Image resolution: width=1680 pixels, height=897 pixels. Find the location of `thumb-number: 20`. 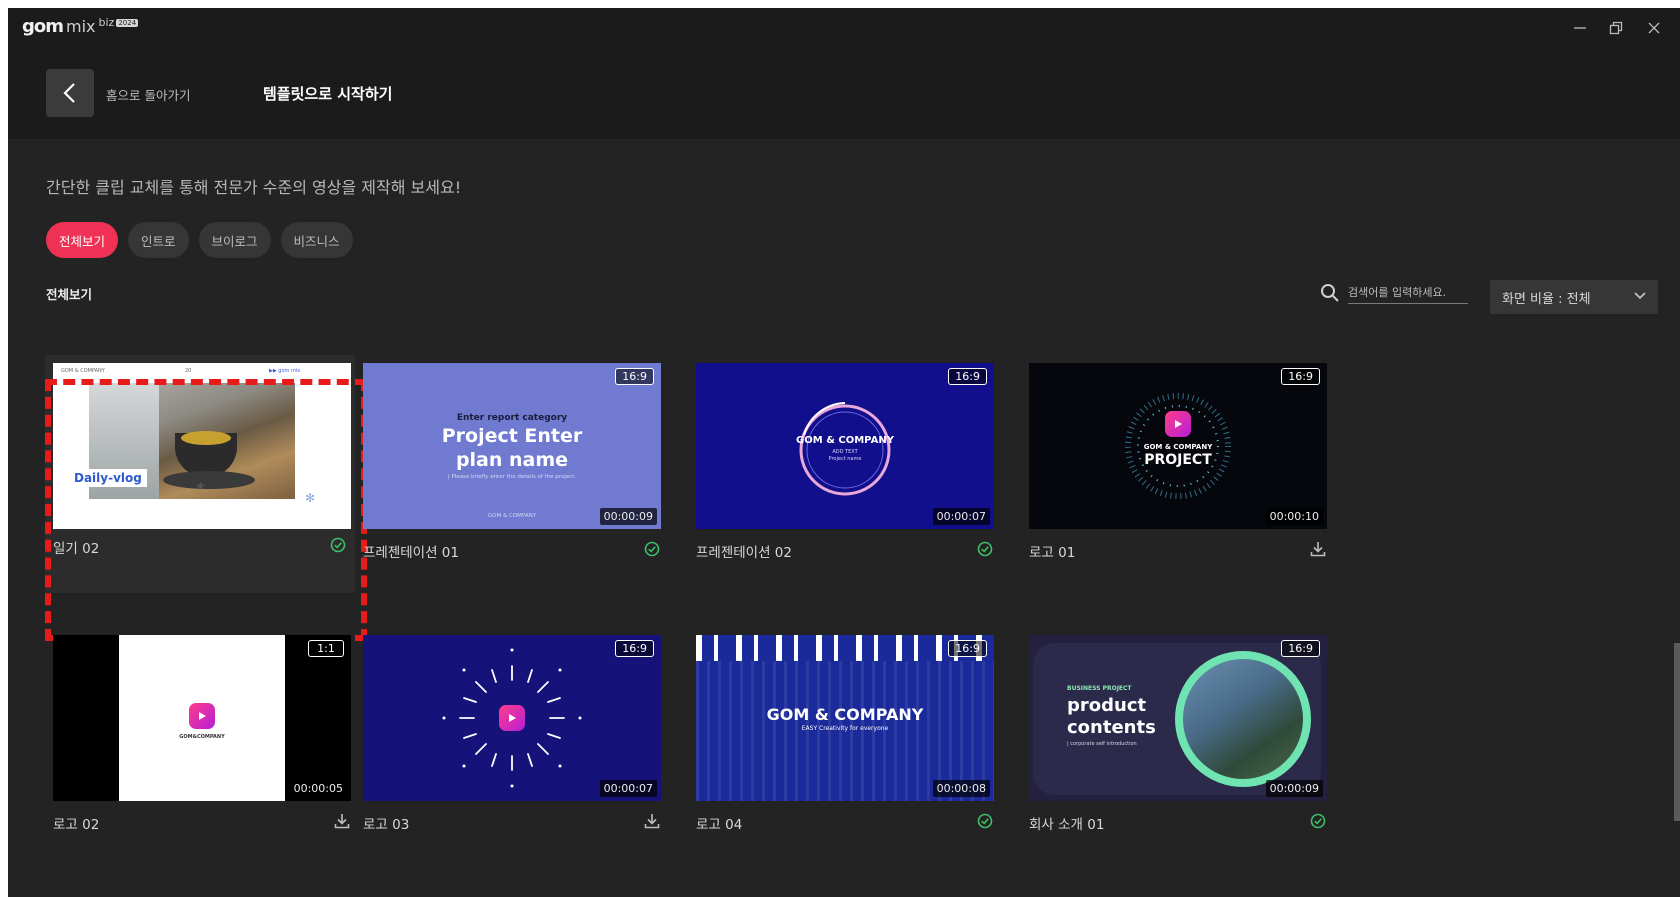

thumb-number: 20 is located at coordinates (188, 371).